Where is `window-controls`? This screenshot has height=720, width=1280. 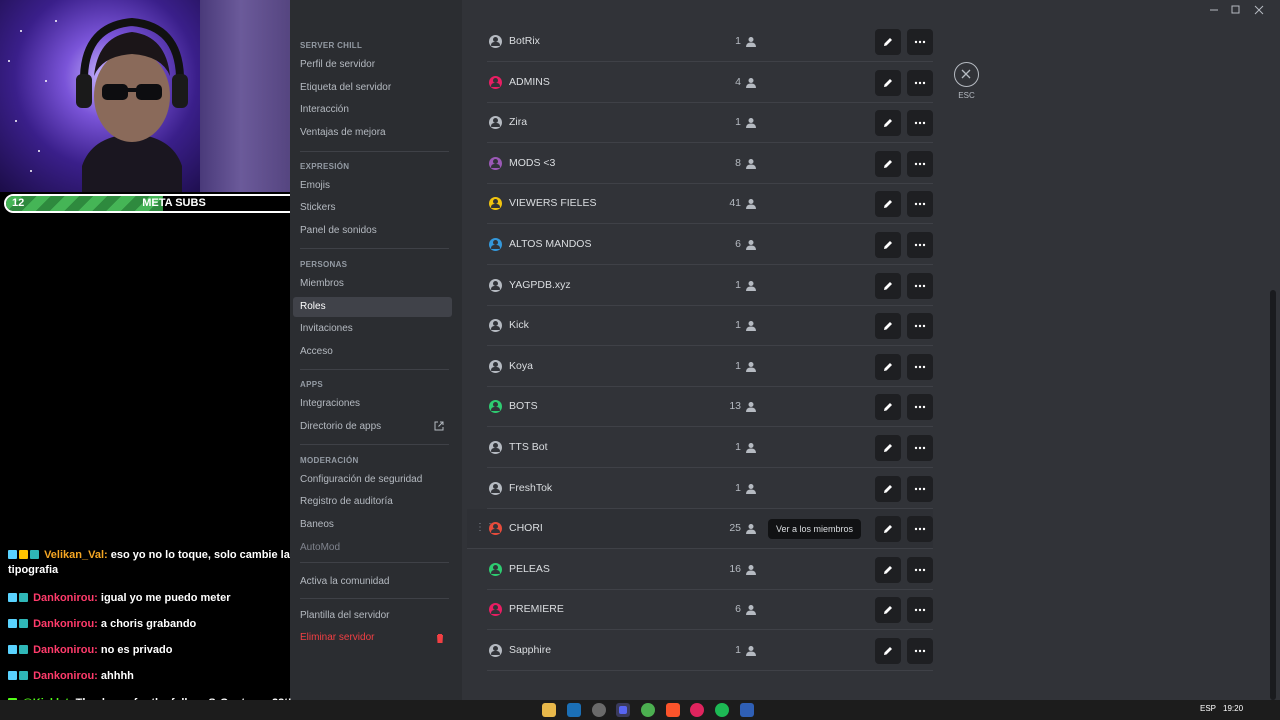
window-controls is located at coordinates (1238, 10).